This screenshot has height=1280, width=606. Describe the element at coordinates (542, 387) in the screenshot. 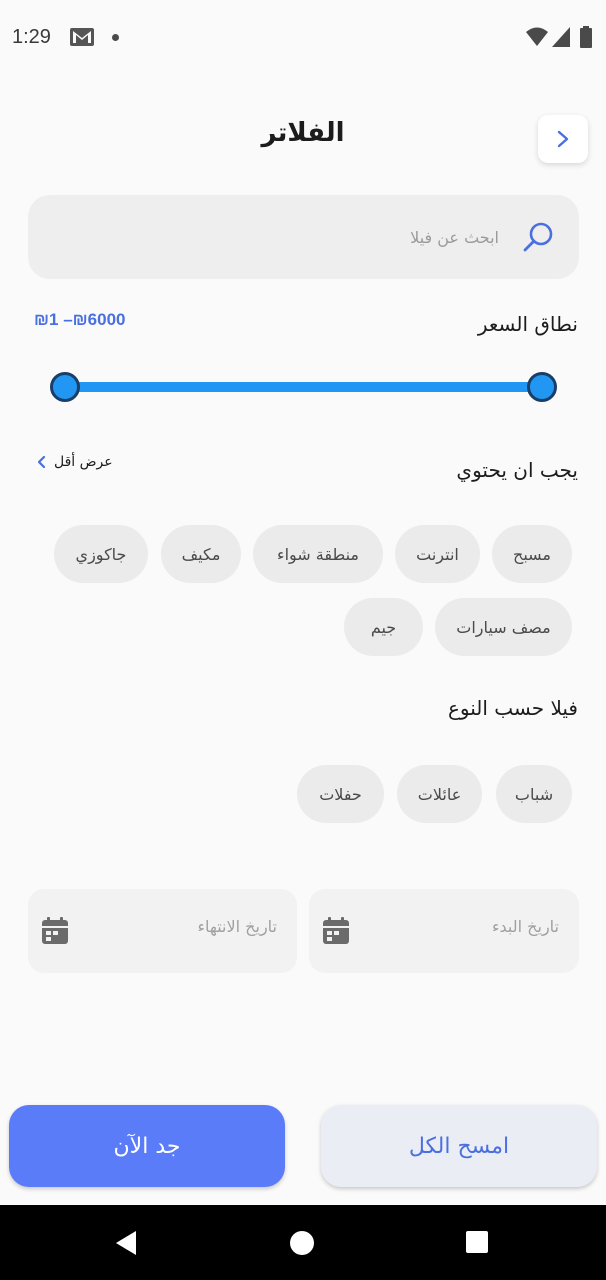

I see `price-slider-max-handle` at that location.